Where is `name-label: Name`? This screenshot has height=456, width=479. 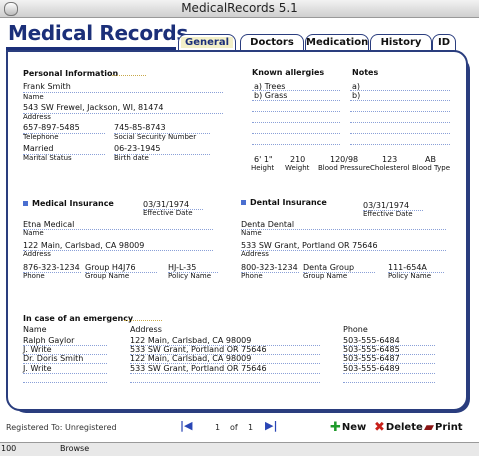 name-label: Name is located at coordinates (33, 97).